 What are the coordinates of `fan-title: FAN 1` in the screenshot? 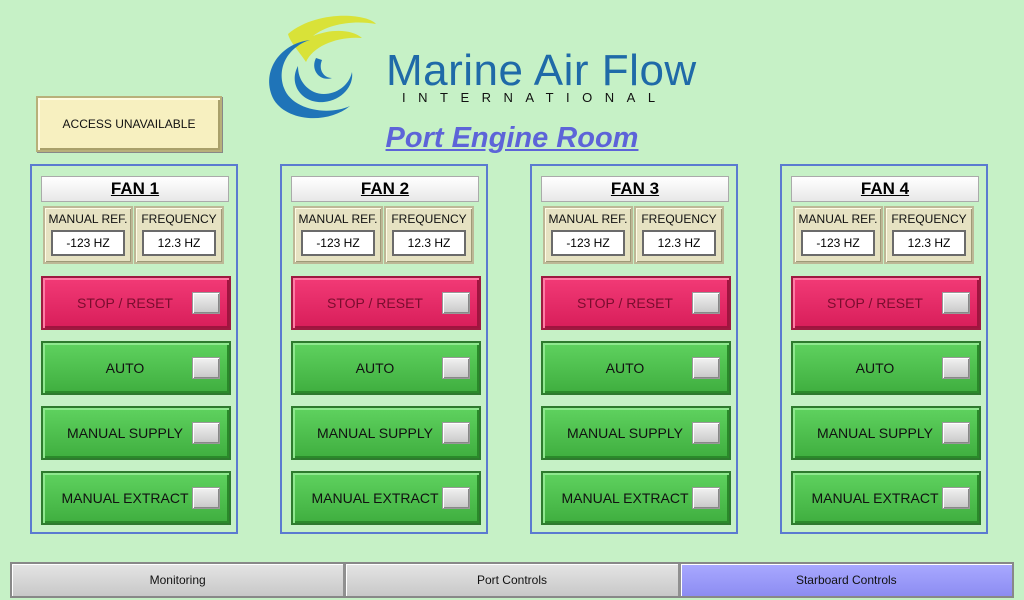 It's located at (135, 189).